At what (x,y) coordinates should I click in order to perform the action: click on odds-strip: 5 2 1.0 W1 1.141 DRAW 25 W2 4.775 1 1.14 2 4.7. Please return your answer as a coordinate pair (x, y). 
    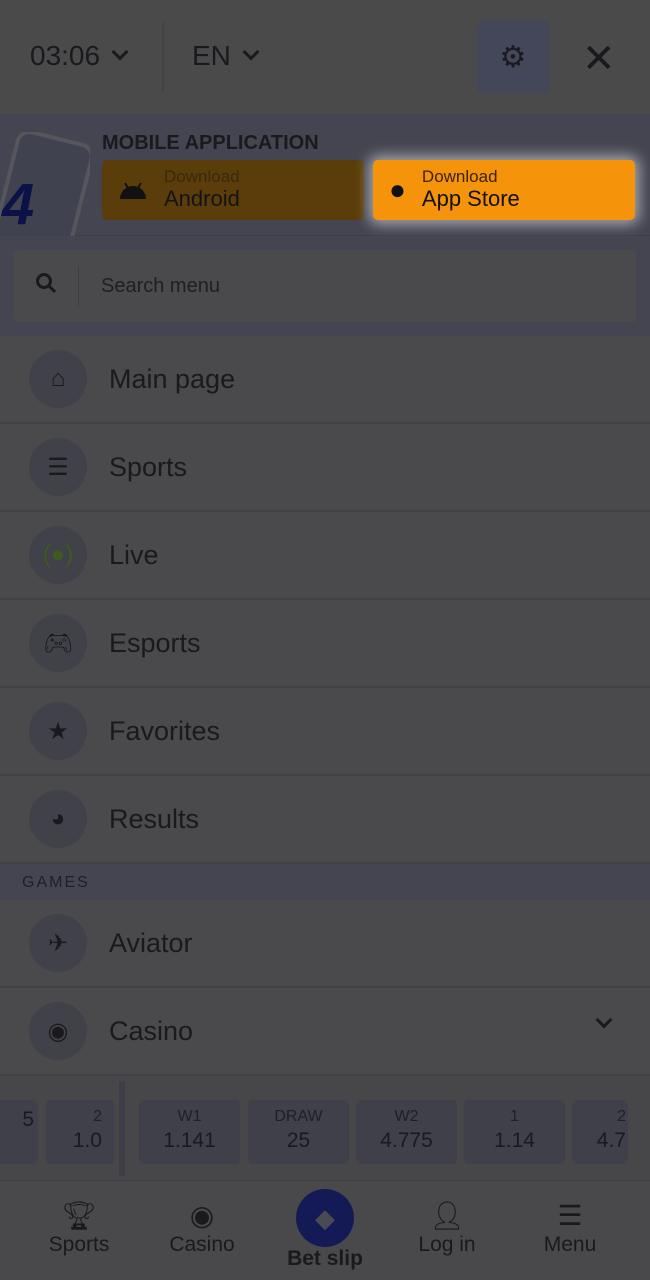
    Looking at the image, I should click on (325, 1128).